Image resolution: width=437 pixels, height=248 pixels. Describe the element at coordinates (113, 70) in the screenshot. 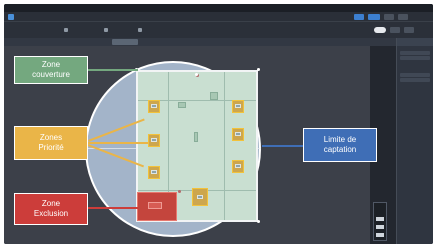

I see `coverage-leader-line` at that location.